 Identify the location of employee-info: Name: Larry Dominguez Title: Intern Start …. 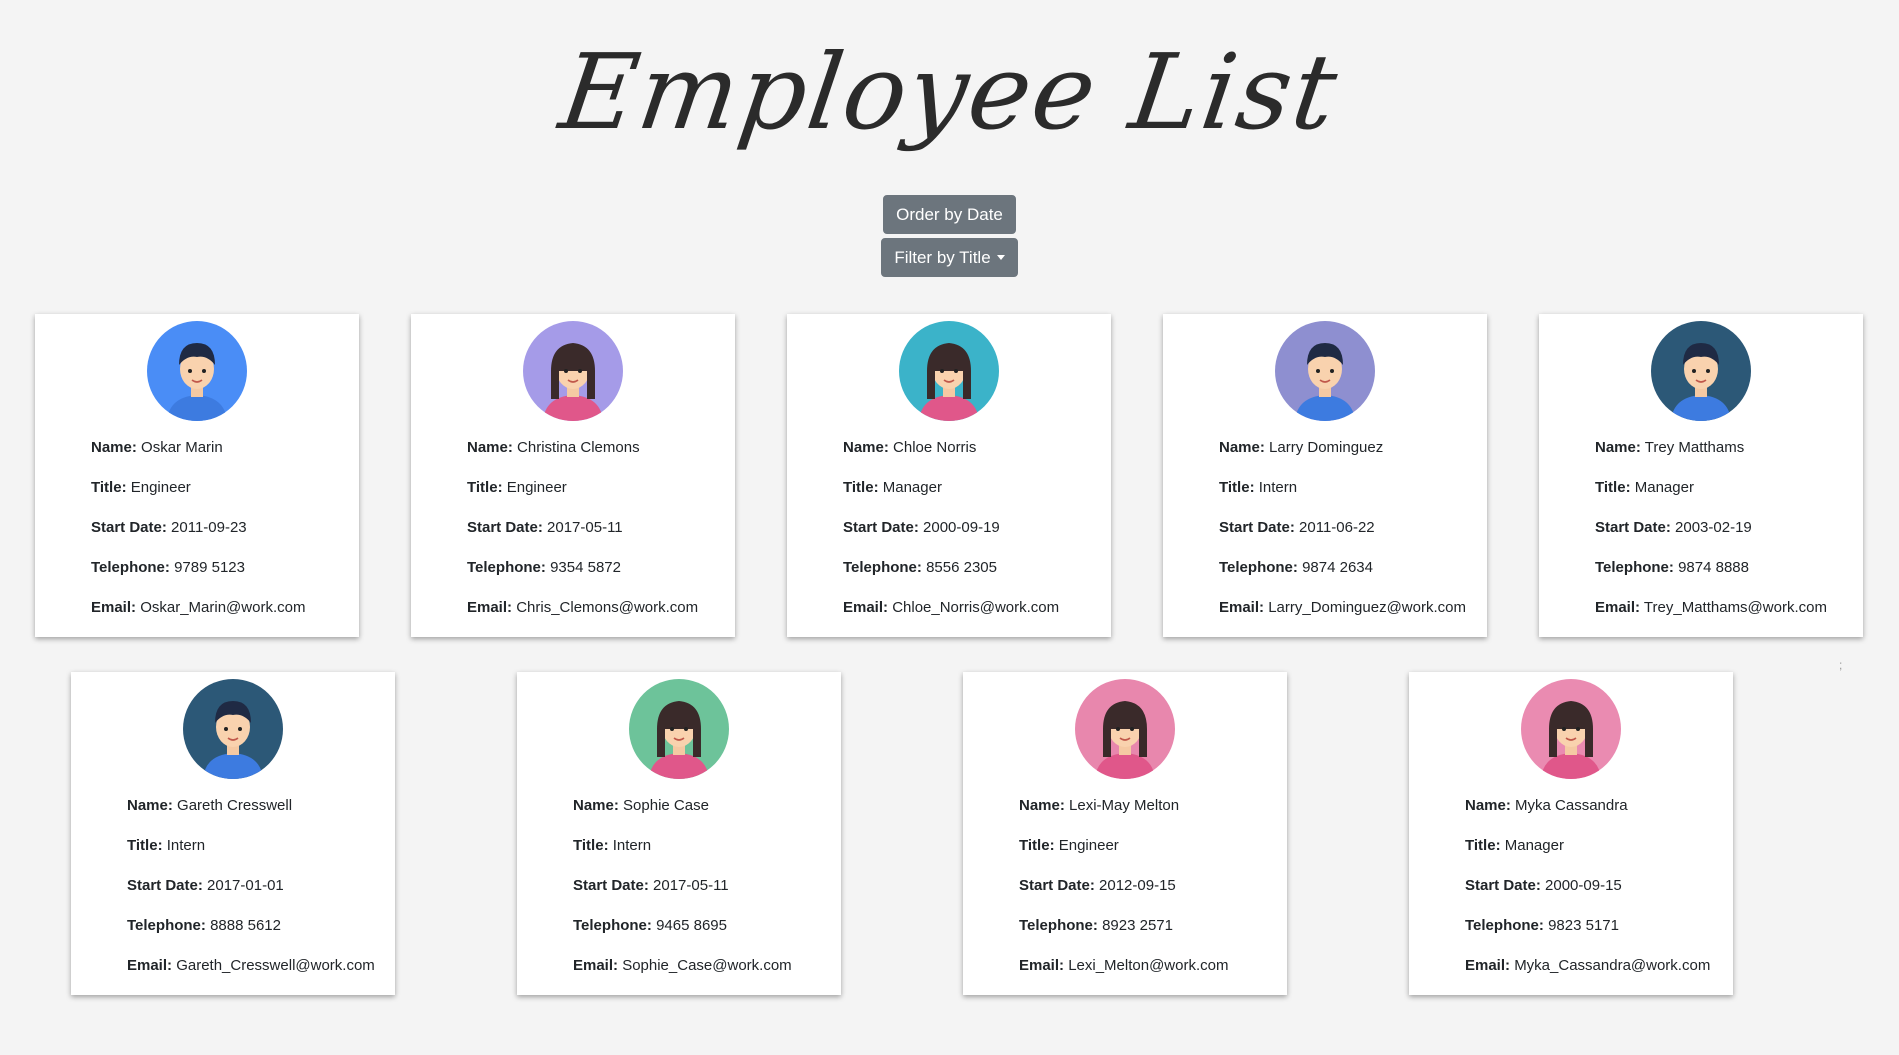
(1350, 539).